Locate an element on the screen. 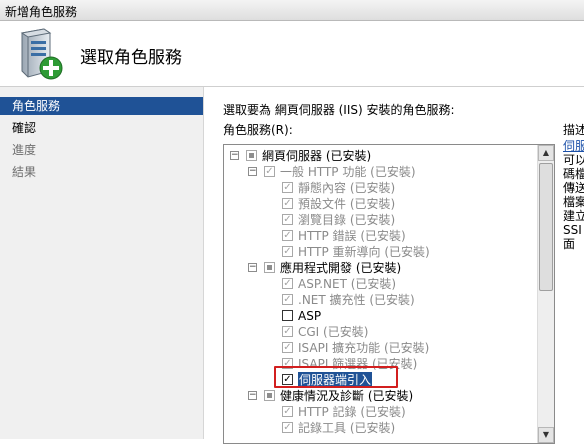  tree-item-label: 一般 HTTP 功能 (已安裝) is located at coordinates (348, 172).